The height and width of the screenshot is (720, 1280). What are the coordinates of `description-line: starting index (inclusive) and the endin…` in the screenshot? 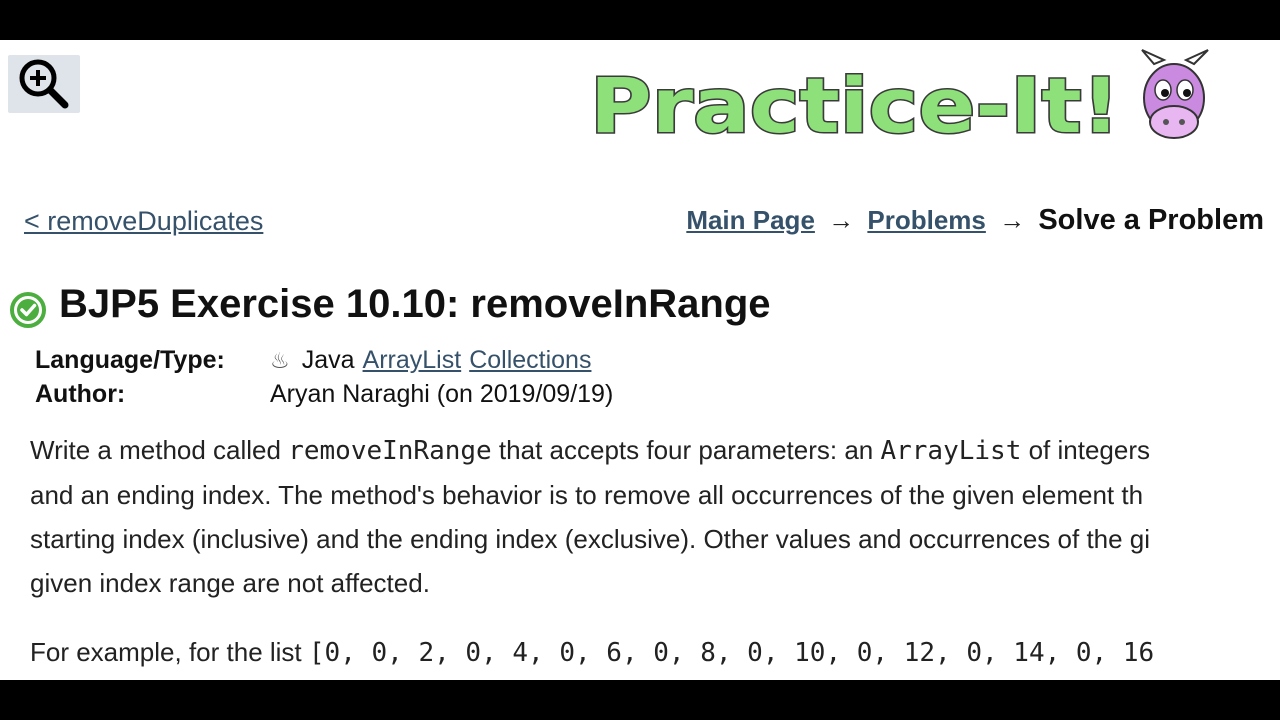 It's located at (590, 539).